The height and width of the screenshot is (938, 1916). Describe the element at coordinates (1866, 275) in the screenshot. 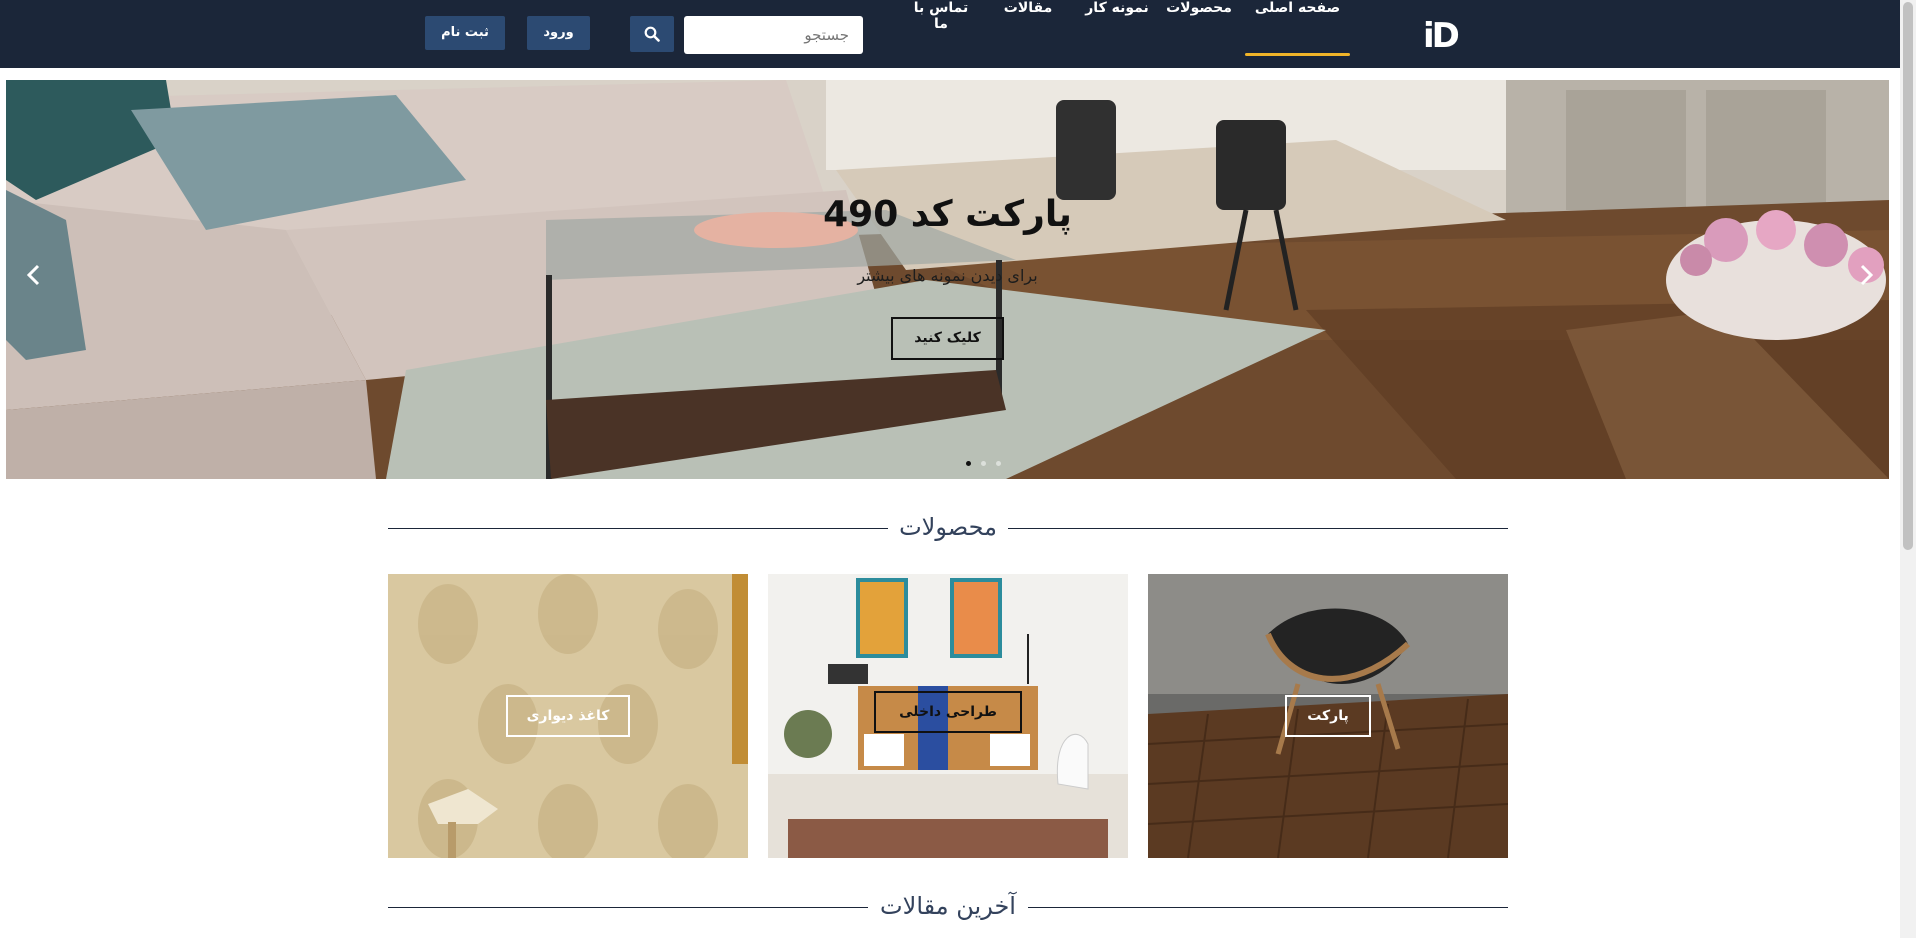

I see `slider-next-arrow-icon` at that location.